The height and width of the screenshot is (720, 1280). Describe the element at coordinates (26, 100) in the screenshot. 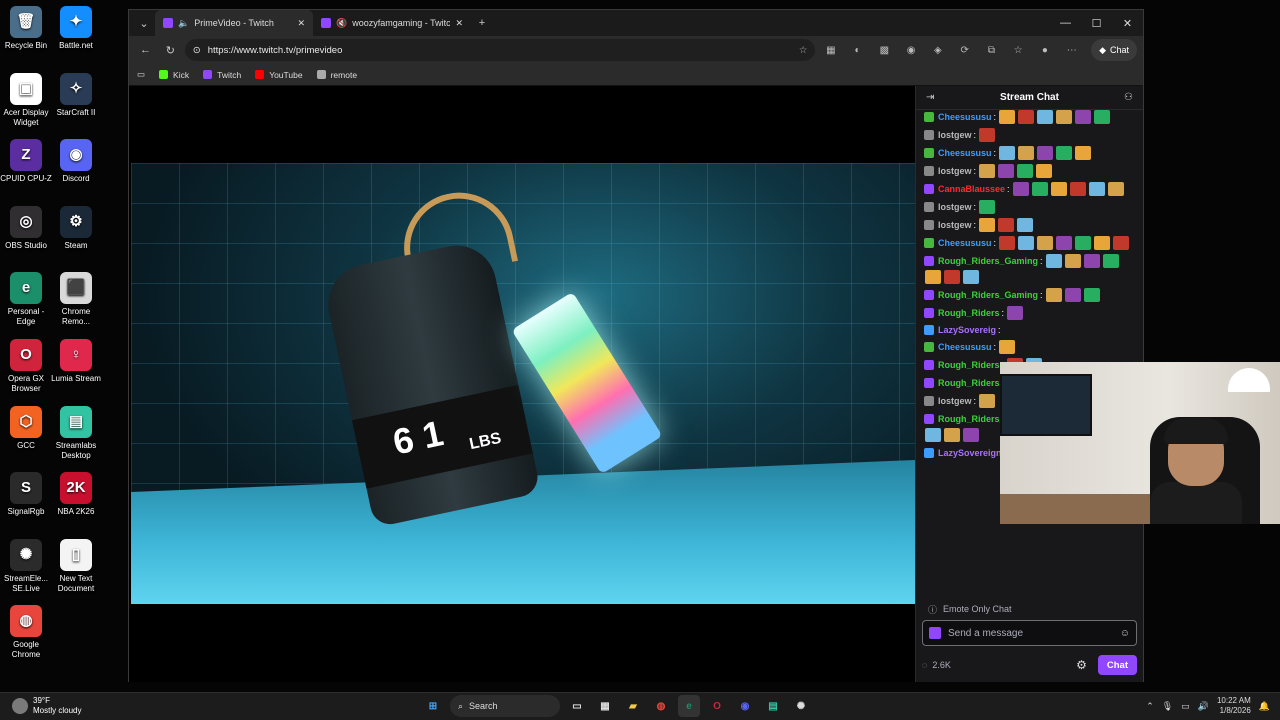

I see `desktop-icon: ▣ Acer Display Widget` at that location.